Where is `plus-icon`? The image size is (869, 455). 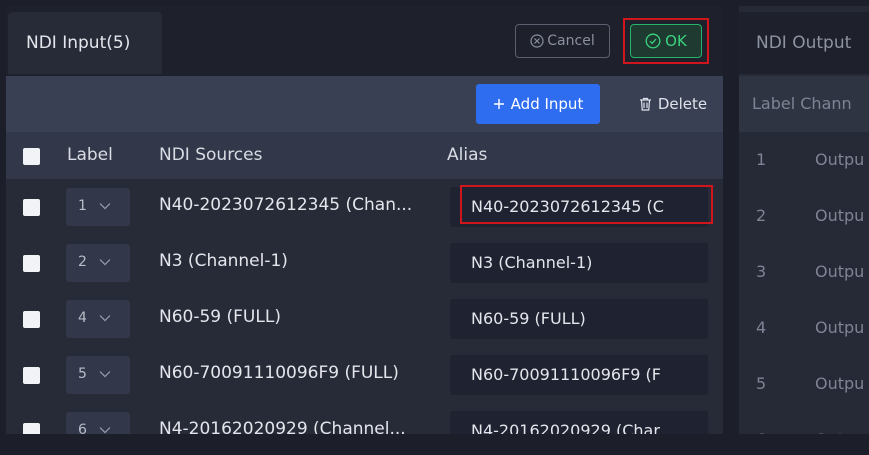
plus-icon is located at coordinates (498, 104).